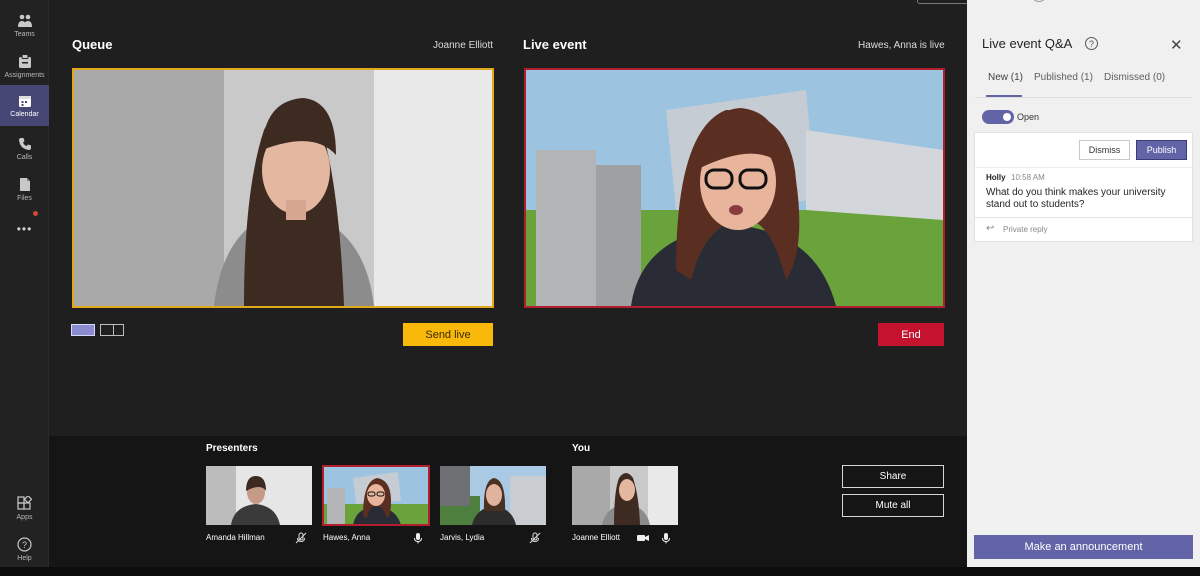  I want to click on question-time: 10:58 AM, so click(1028, 177).